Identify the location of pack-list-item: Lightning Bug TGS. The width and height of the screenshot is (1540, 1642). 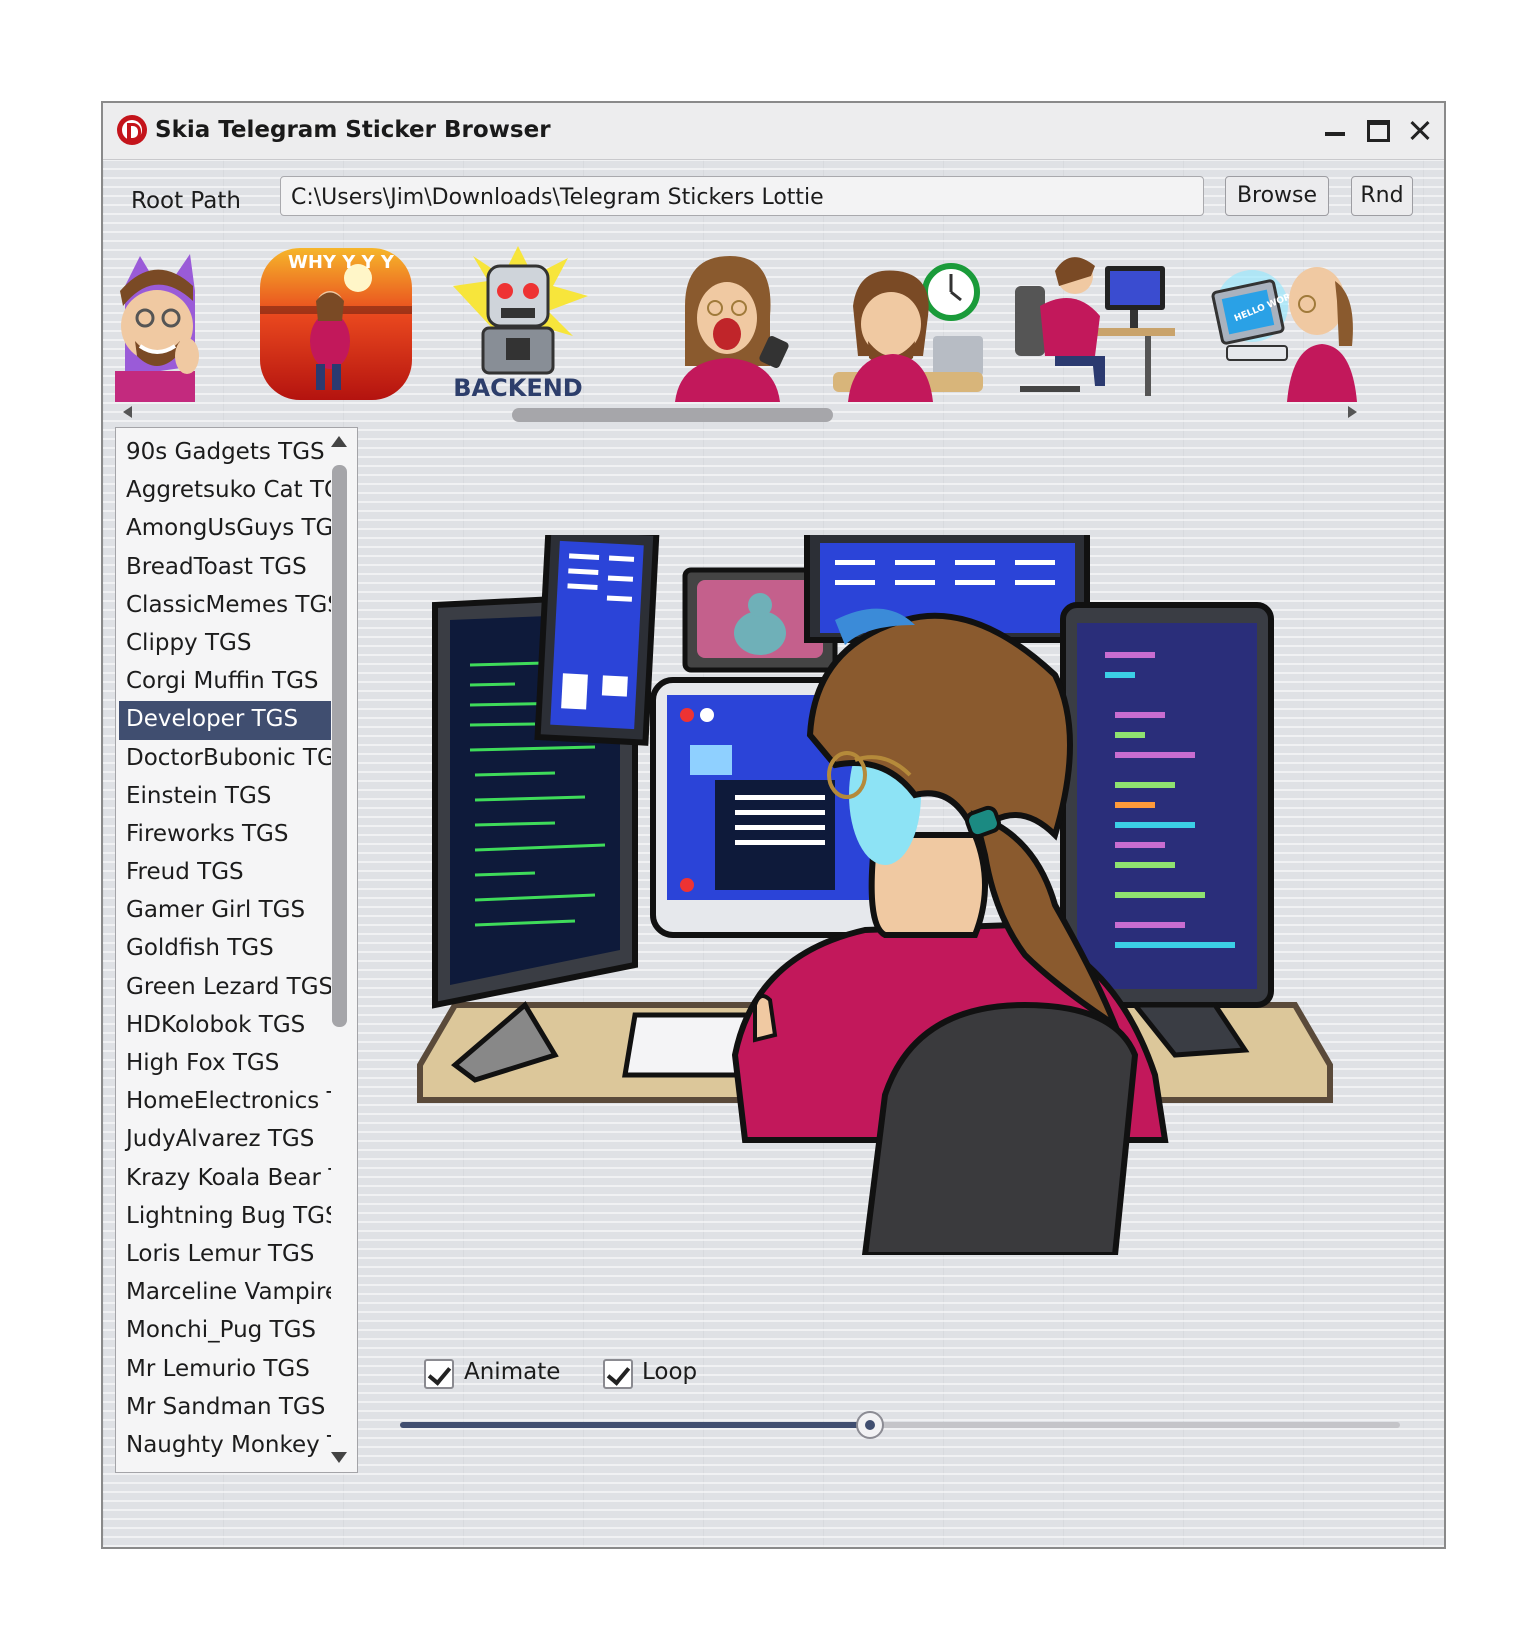
(225, 1217).